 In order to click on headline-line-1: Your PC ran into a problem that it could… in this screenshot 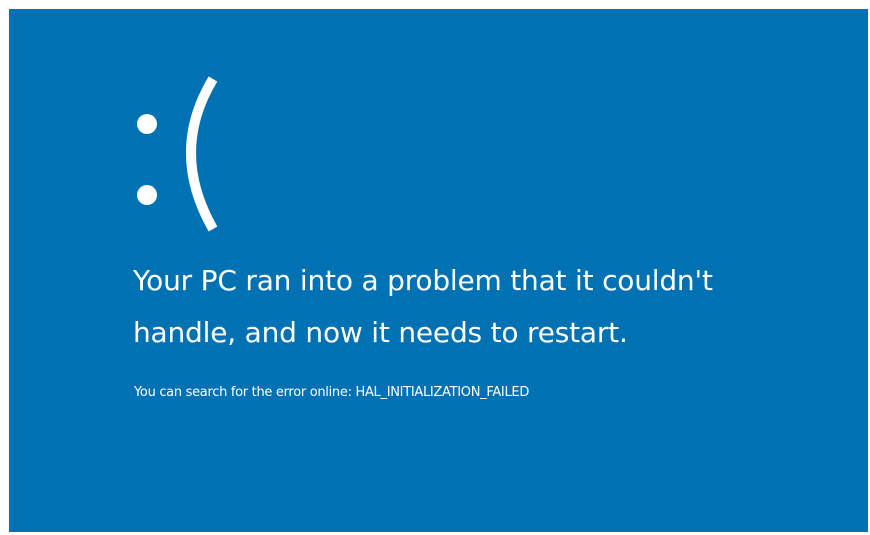, I will do `click(423, 280)`.